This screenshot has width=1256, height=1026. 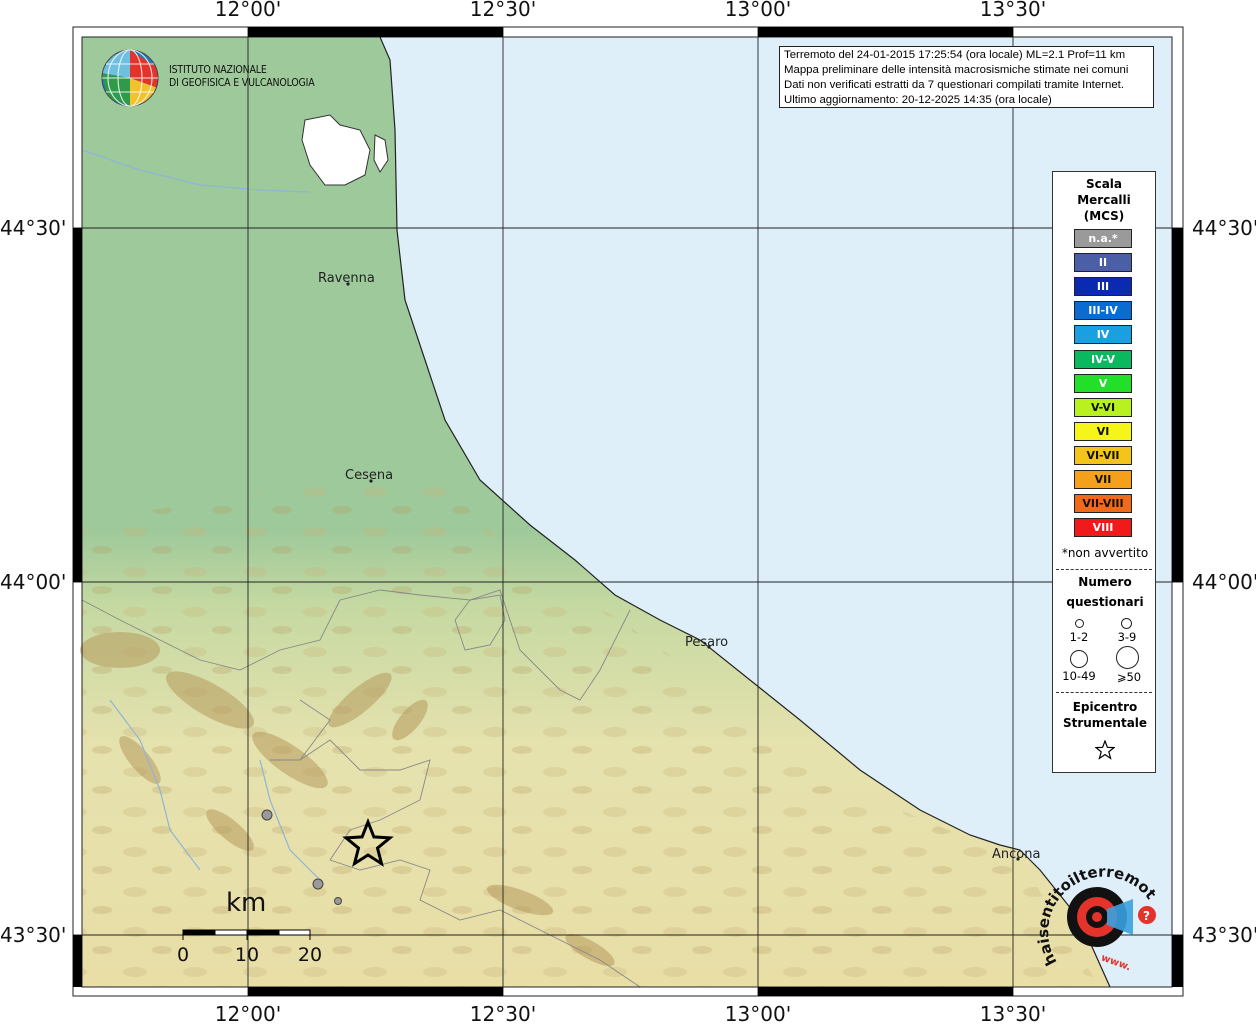 I want to click on institute-line: ISTITUTO NAZIONALE, so click(x=218, y=70).